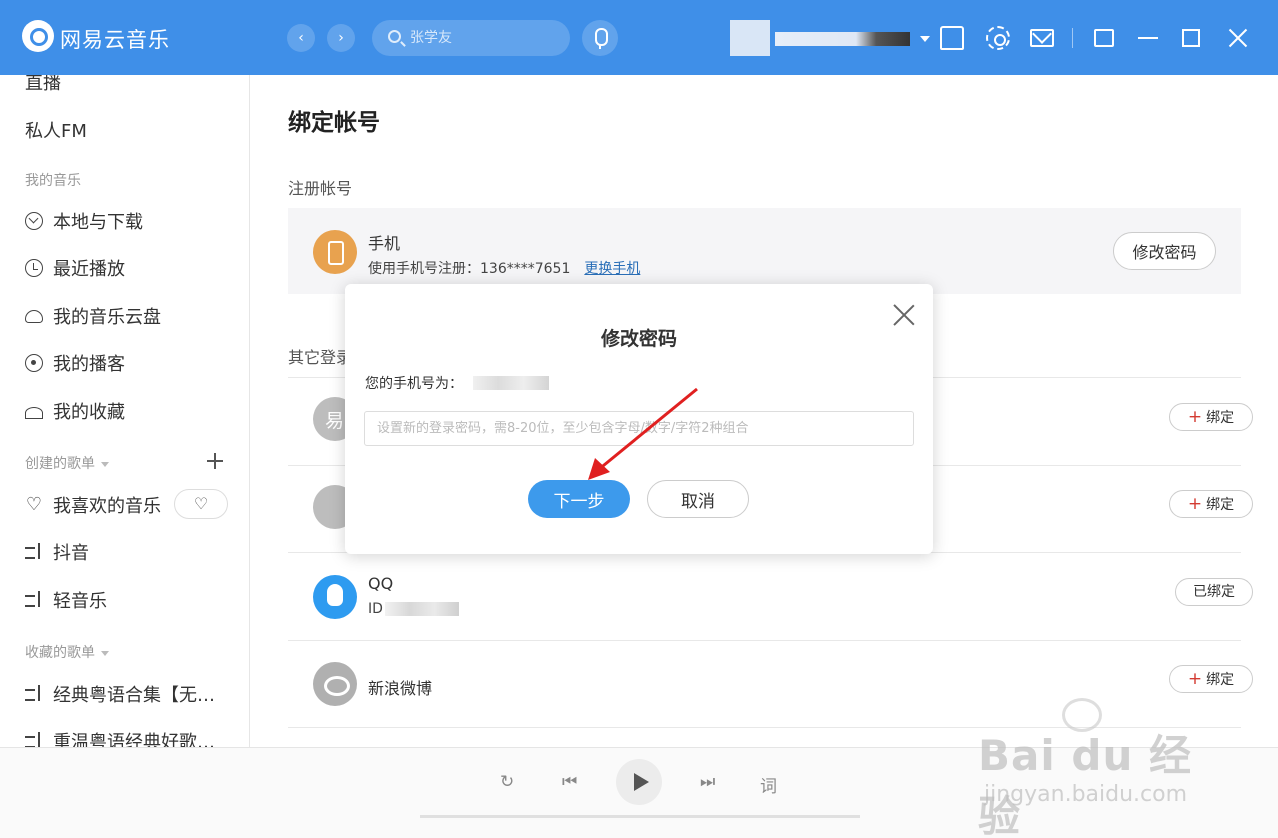 The width and height of the screenshot is (1278, 838). Describe the element at coordinates (38, 36) in the screenshot. I see `netease-logo-icon` at that location.